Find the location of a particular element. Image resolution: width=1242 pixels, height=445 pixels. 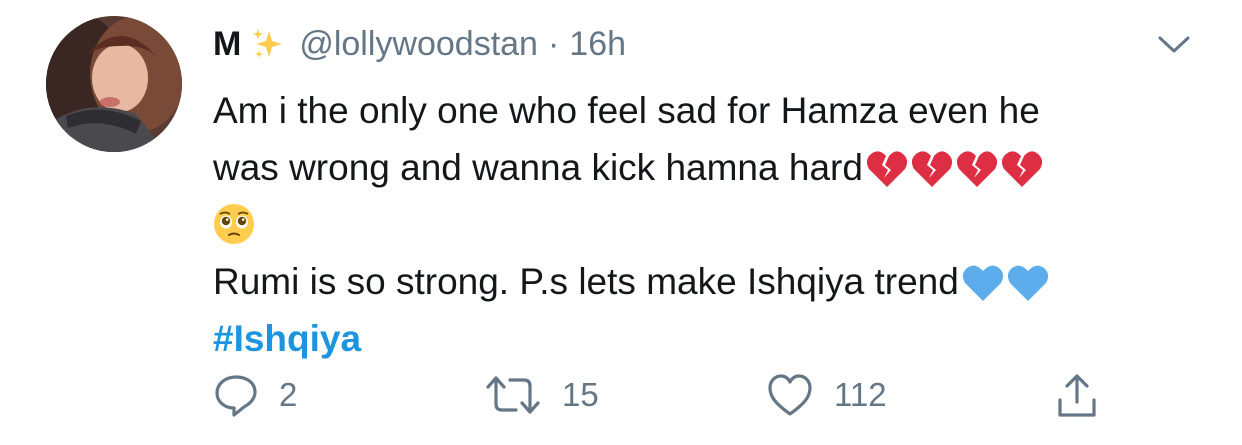

retweet-count: 15 is located at coordinates (580, 394).